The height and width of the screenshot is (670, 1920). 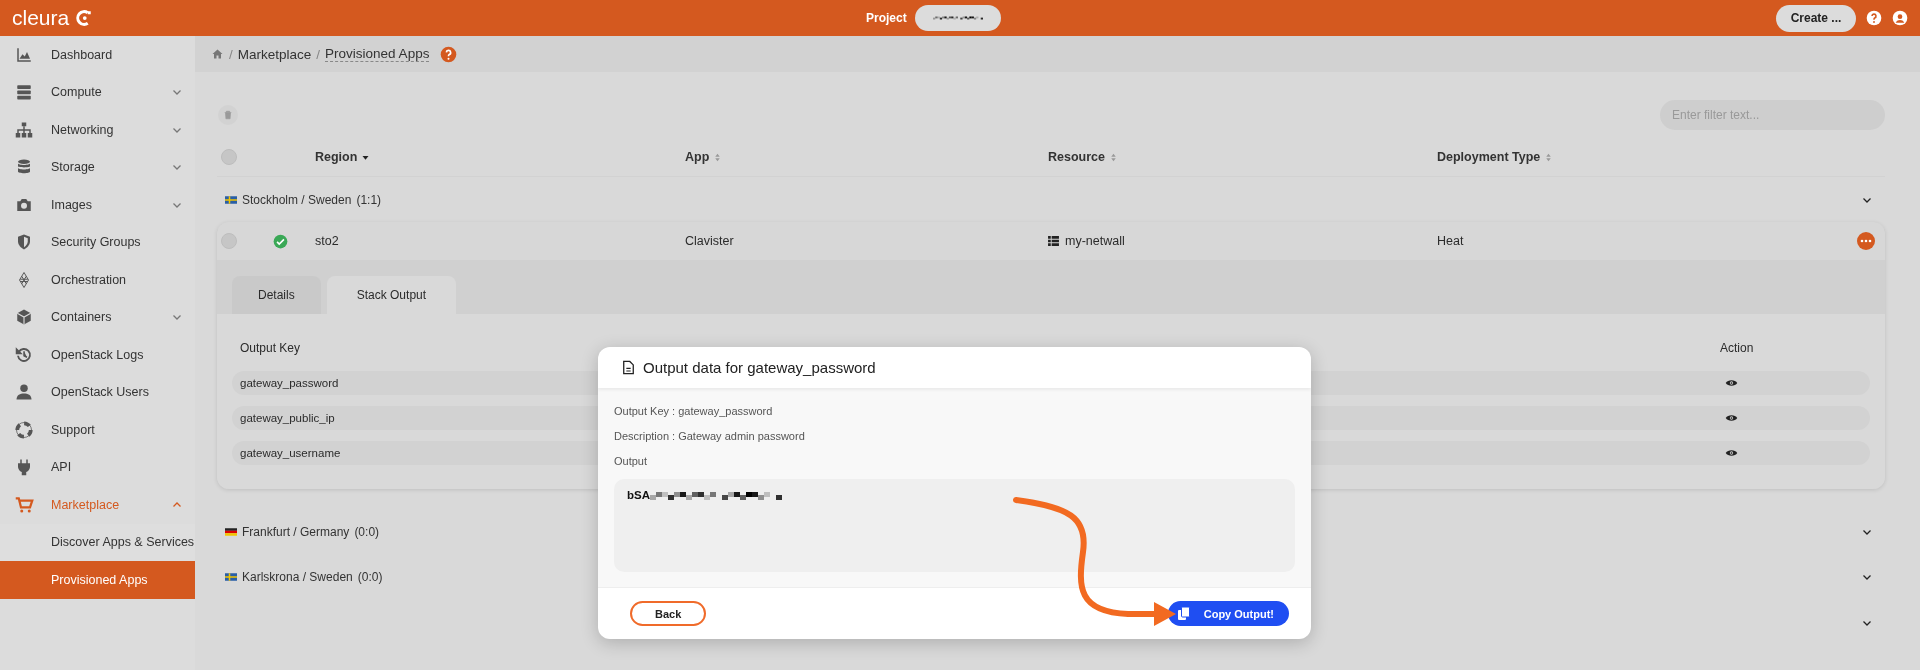 I want to click on redacted-text-drawing, so click(x=957, y=18).